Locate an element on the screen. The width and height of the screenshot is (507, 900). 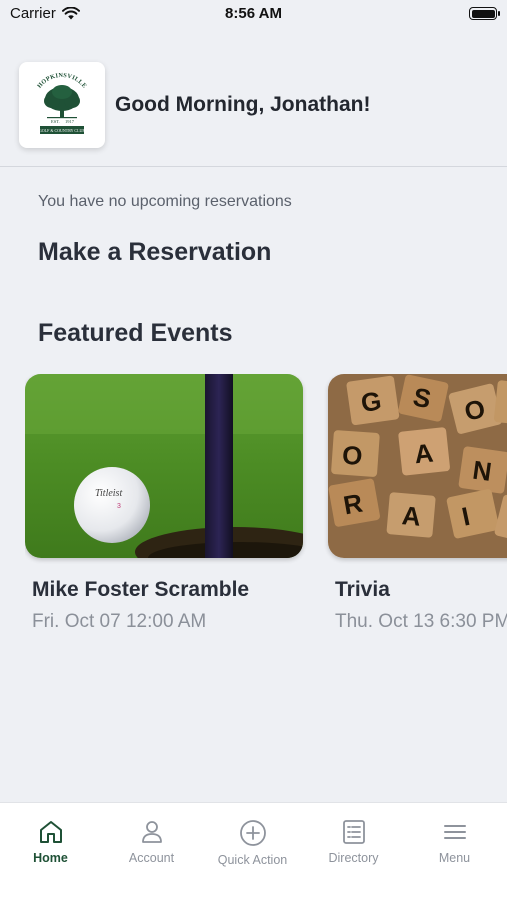
svg-text: G is located at coordinates (371, 401).